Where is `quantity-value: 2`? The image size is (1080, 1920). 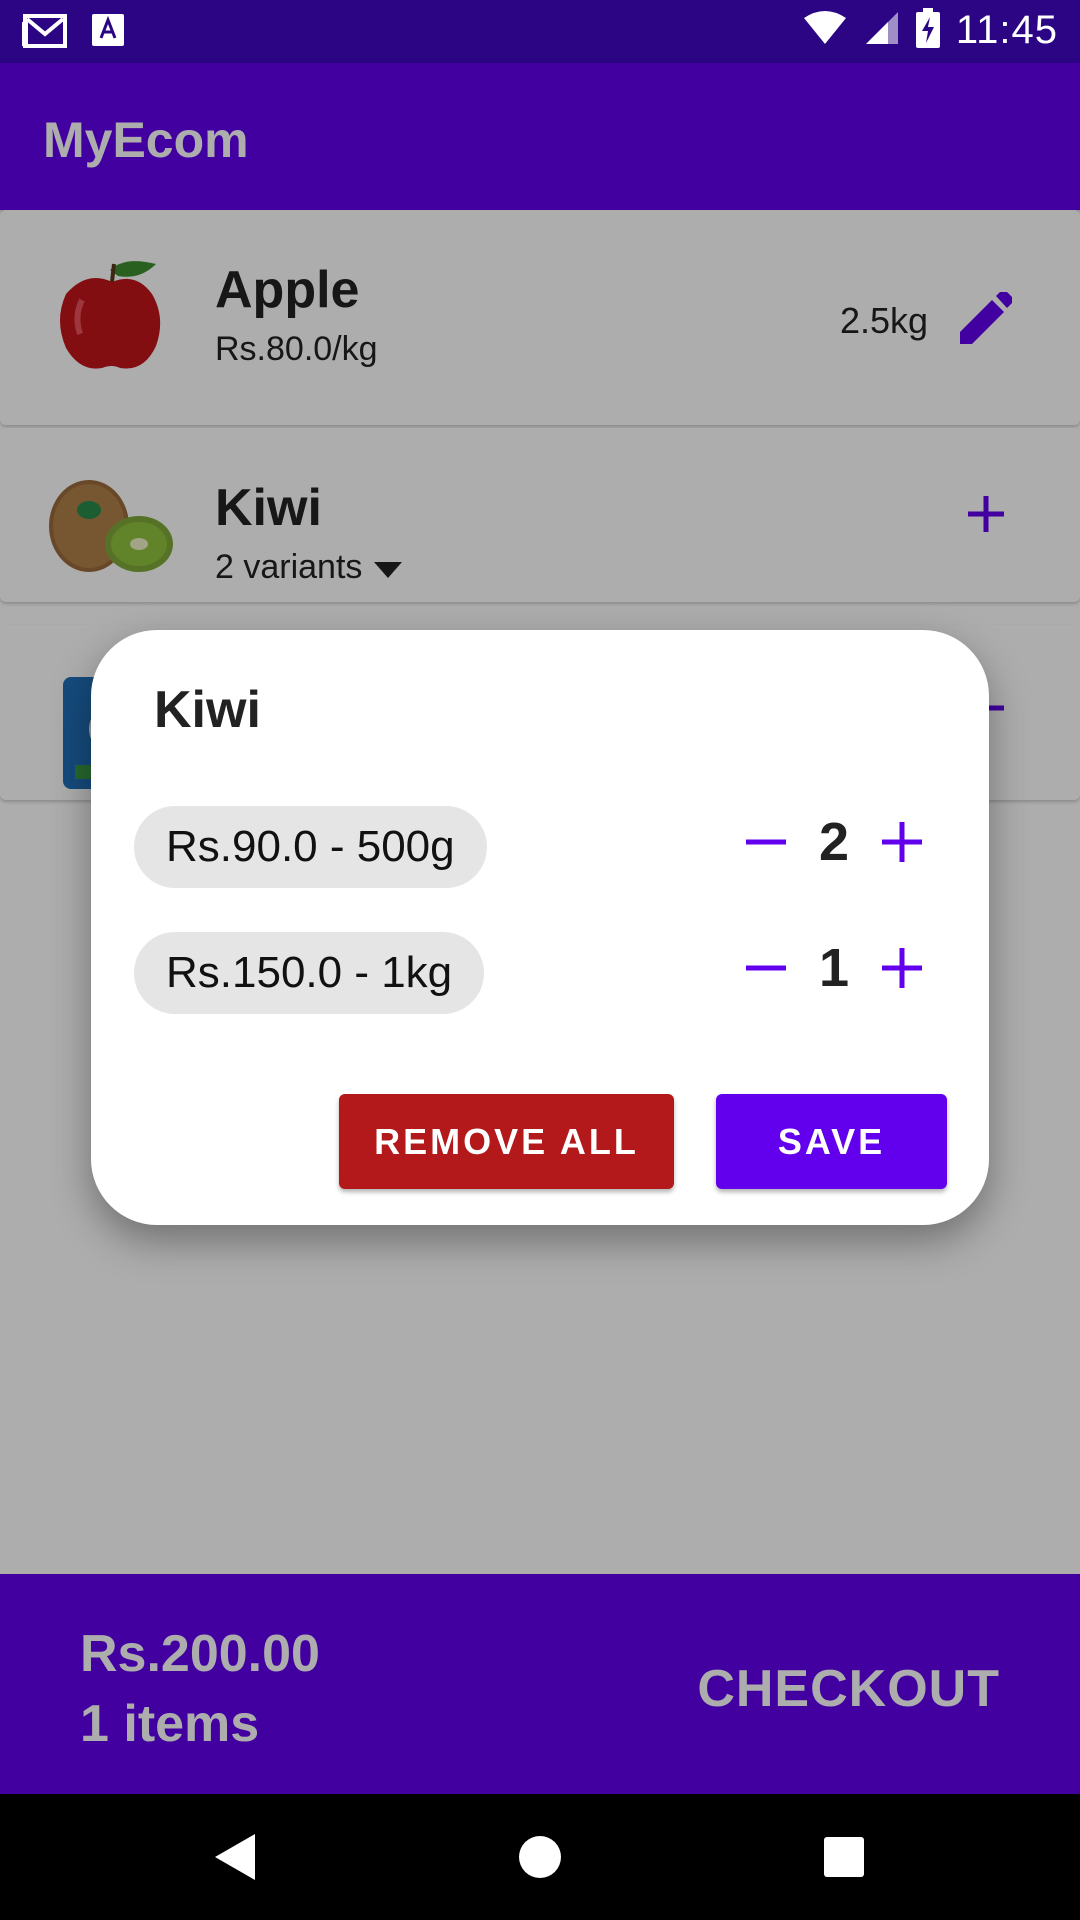
quantity-value: 2 is located at coordinates (834, 842).